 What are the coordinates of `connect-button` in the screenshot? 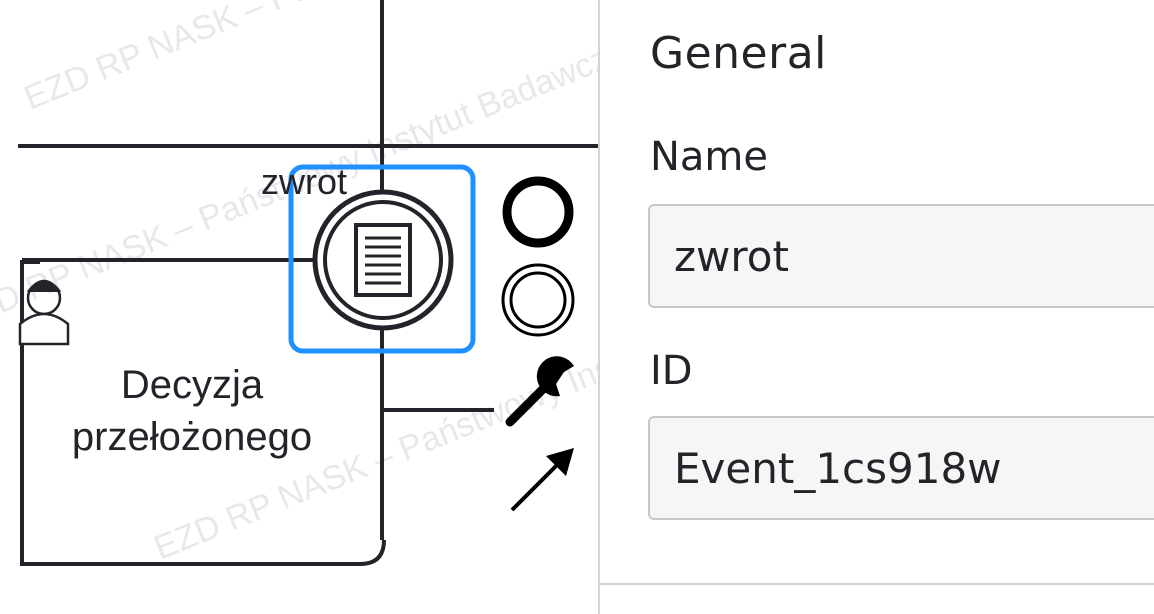 It's located at (542, 480).